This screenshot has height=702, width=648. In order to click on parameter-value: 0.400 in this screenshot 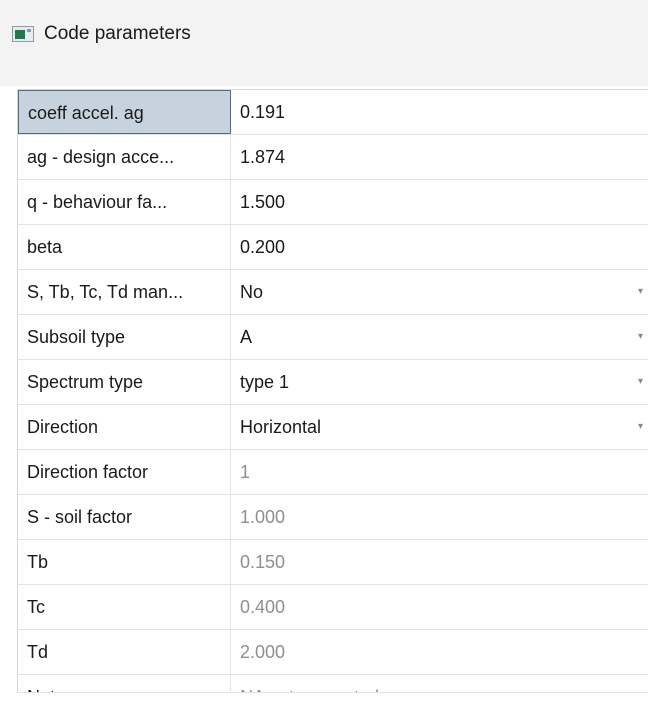, I will do `click(263, 607)`.